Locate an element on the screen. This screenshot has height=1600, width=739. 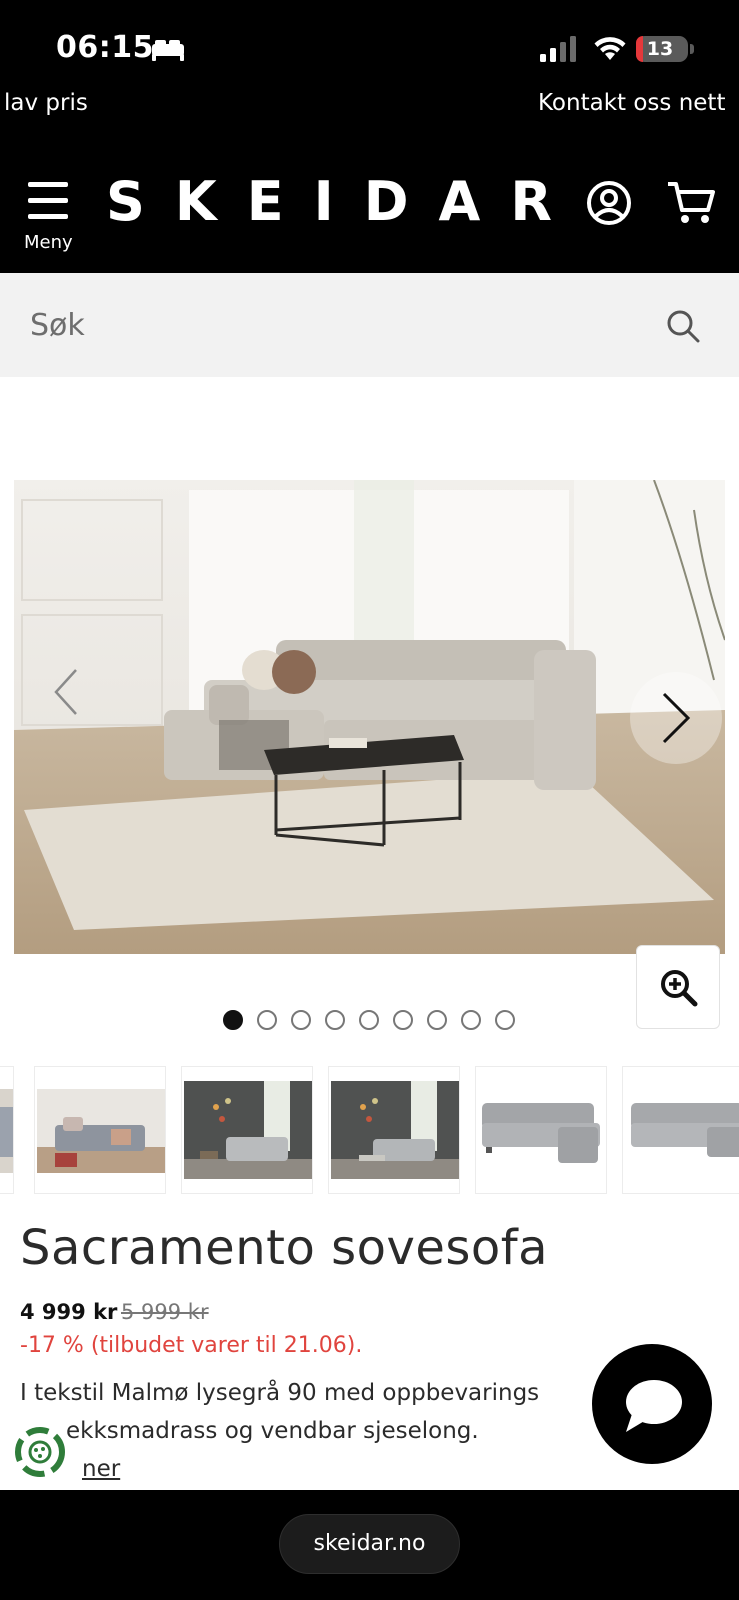
cart-icon is located at coordinates (691, 202).